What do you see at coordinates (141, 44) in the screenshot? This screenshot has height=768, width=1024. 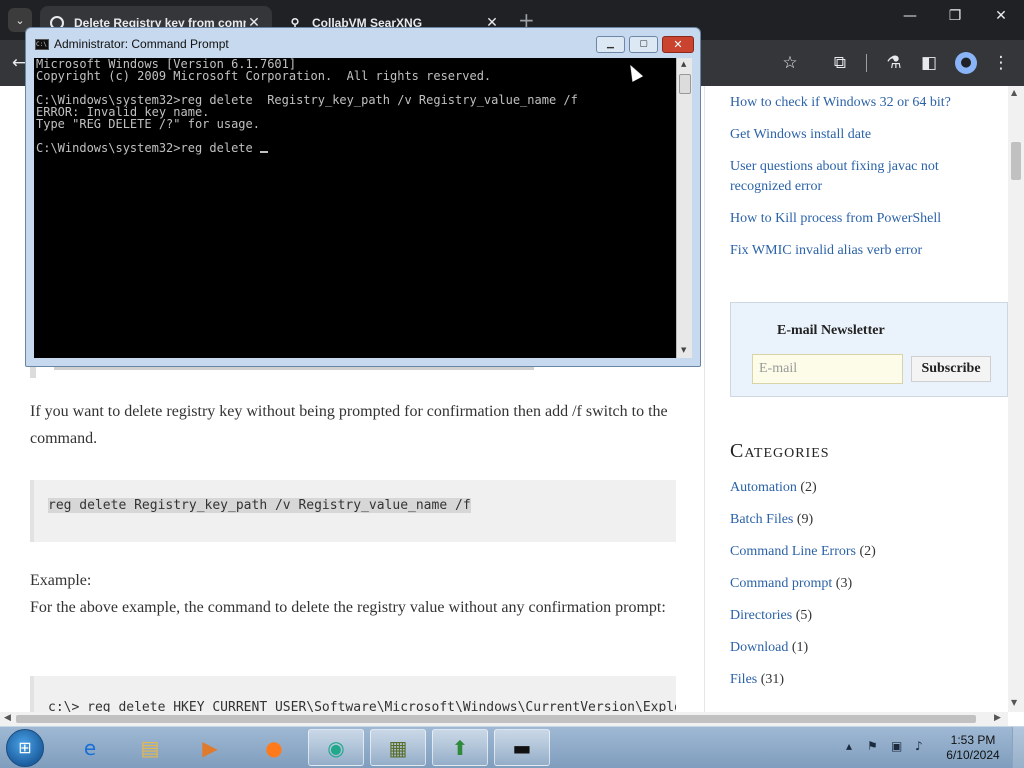 I see `cmd-window-title: Administrator: Command Prompt` at bounding box center [141, 44].